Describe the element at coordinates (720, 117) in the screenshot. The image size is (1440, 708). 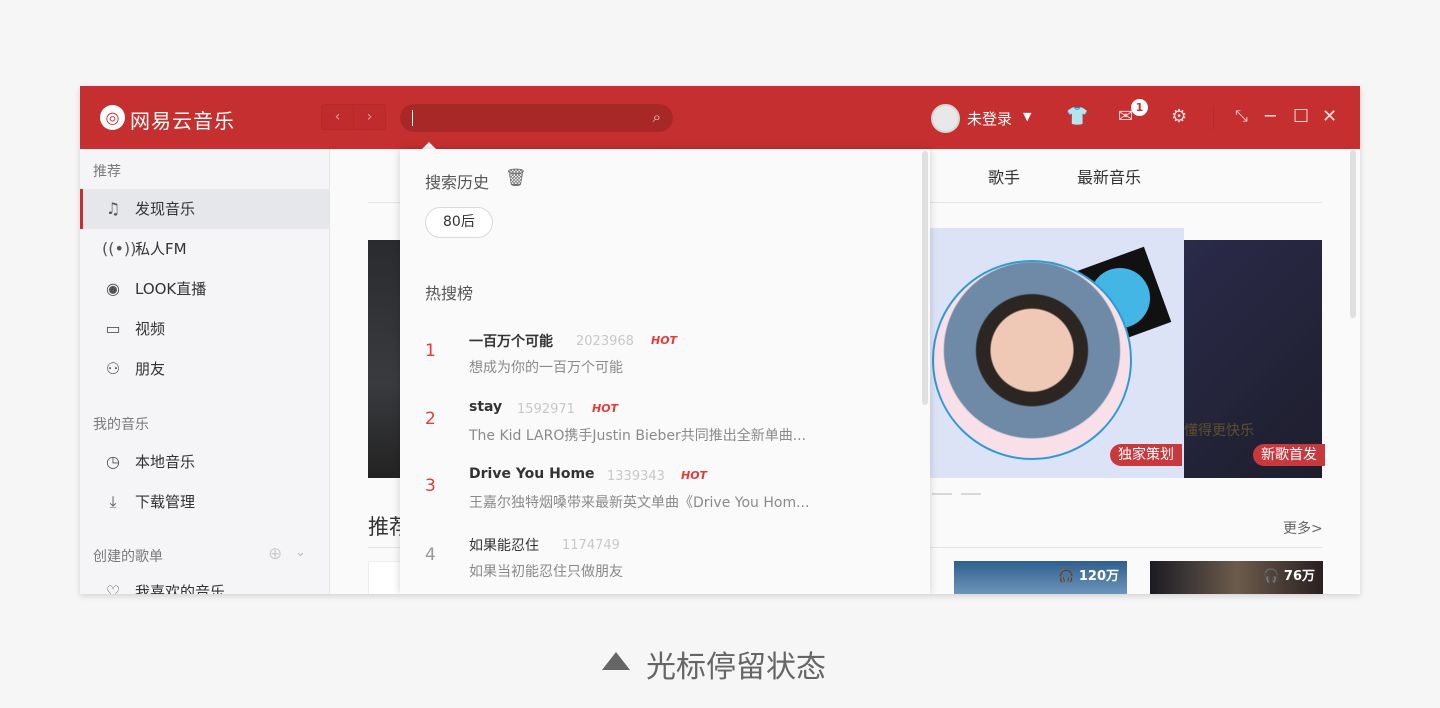
I see `title-bar: ◎ 网易云音乐 ‹ › ⌕ 未登录 ▼ 👕 ✉ 1 ⚙ ⤡ ─ ☐ ✕` at that location.